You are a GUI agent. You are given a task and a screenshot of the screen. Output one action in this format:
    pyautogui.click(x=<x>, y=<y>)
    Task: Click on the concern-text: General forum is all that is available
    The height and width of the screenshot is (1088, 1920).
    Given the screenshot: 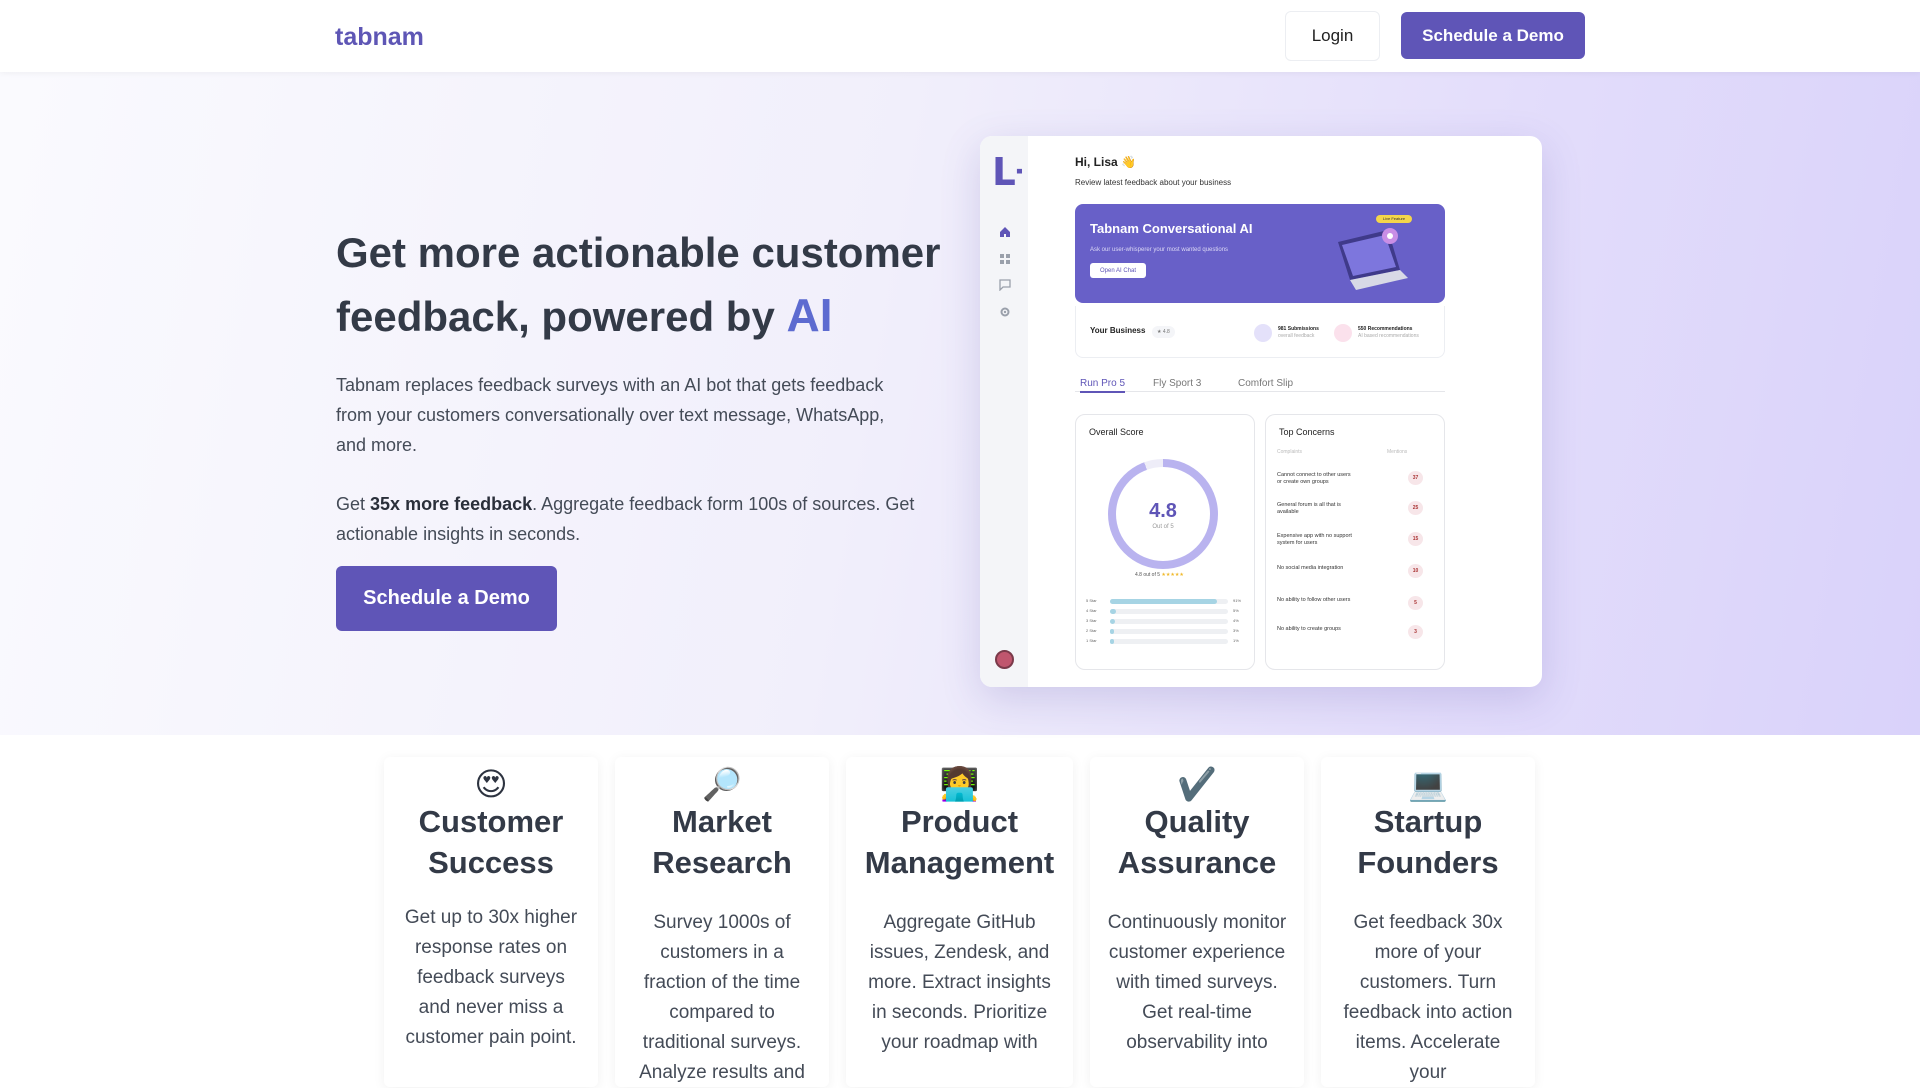 What is the action you would take?
    pyautogui.click(x=1309, y=508)
    